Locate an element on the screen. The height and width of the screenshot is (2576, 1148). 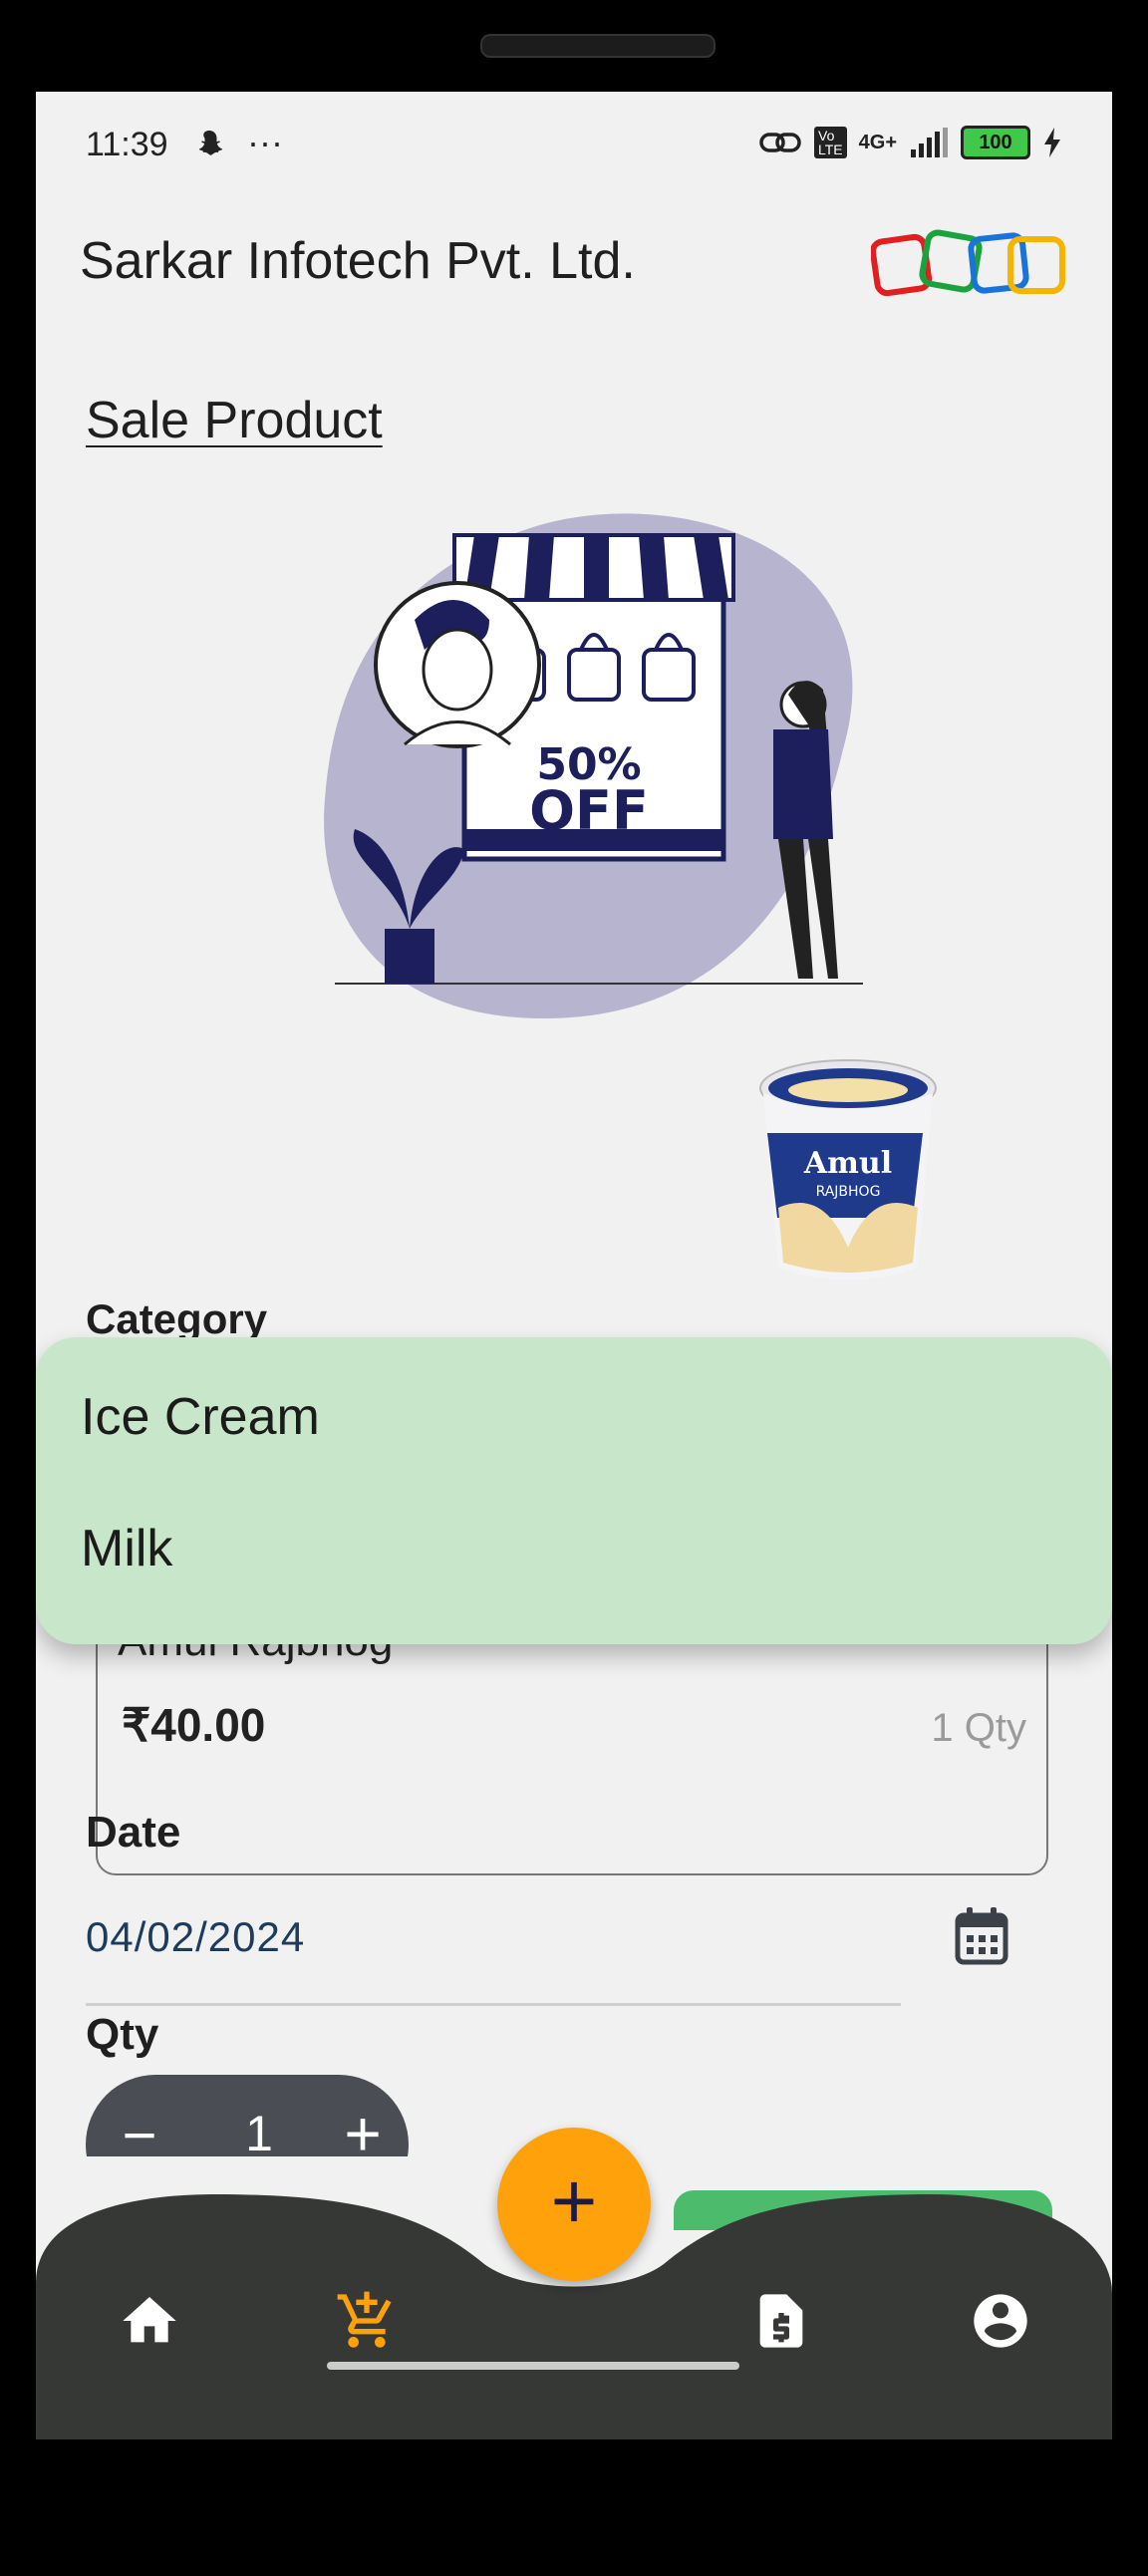
signal-icon is located at coordinates (929, 142).